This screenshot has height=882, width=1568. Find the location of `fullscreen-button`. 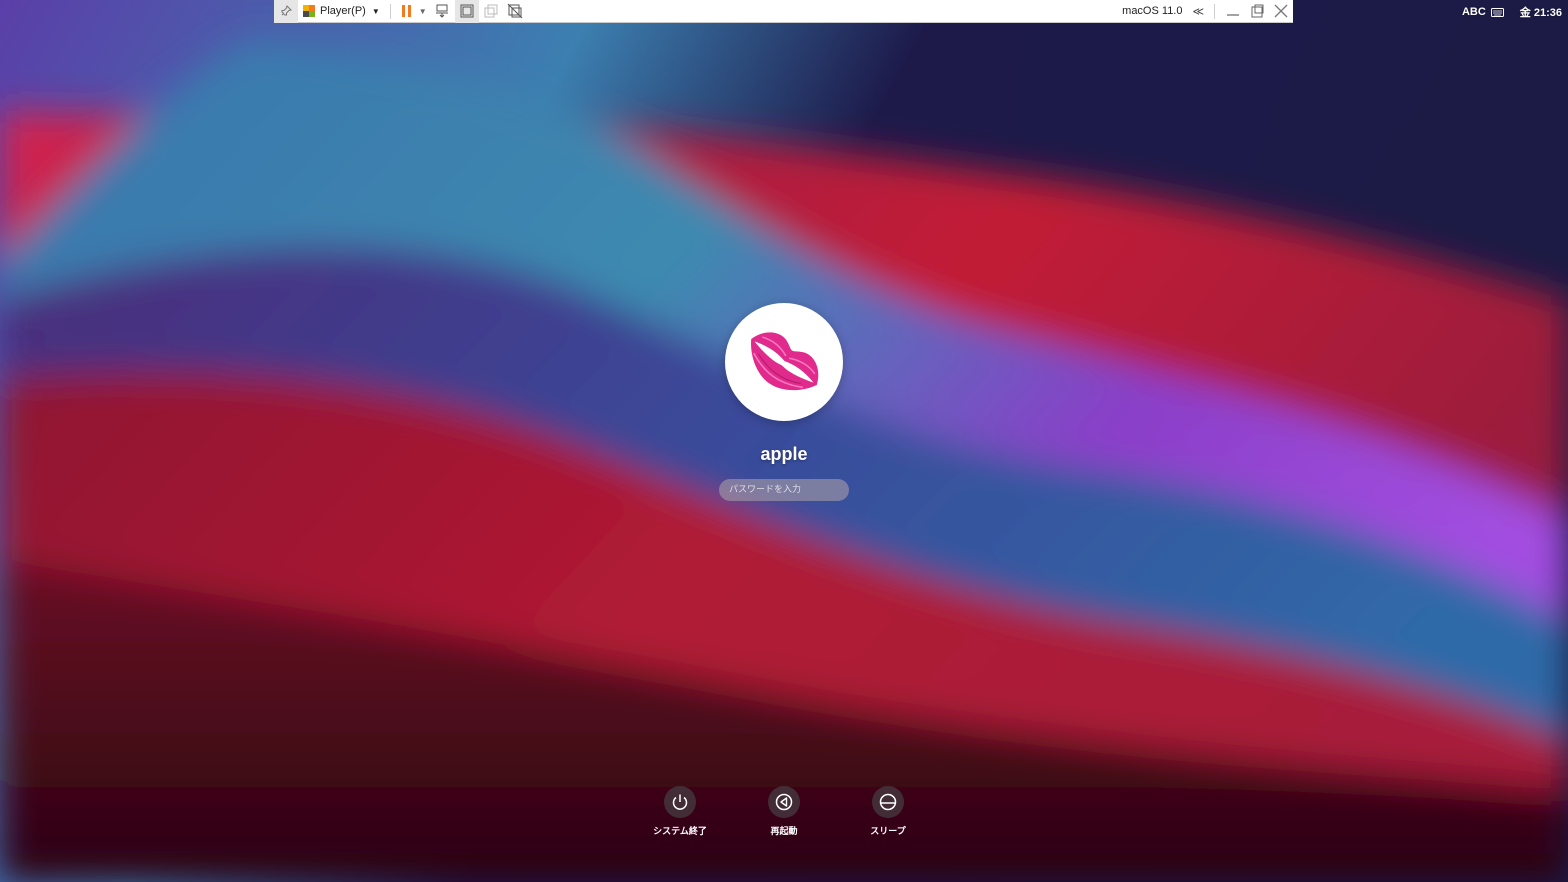

fullscreen-button is located at coordinates (466, 11).